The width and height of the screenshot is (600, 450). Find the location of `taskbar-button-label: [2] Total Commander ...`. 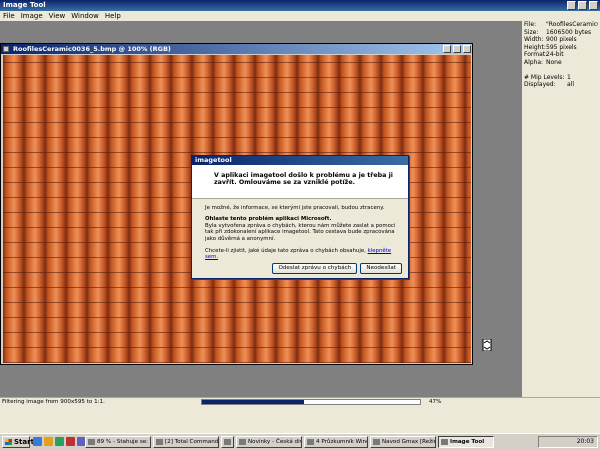

taskbar-button-label: [2] Total Commander ... is located at coordinates (192, 442).